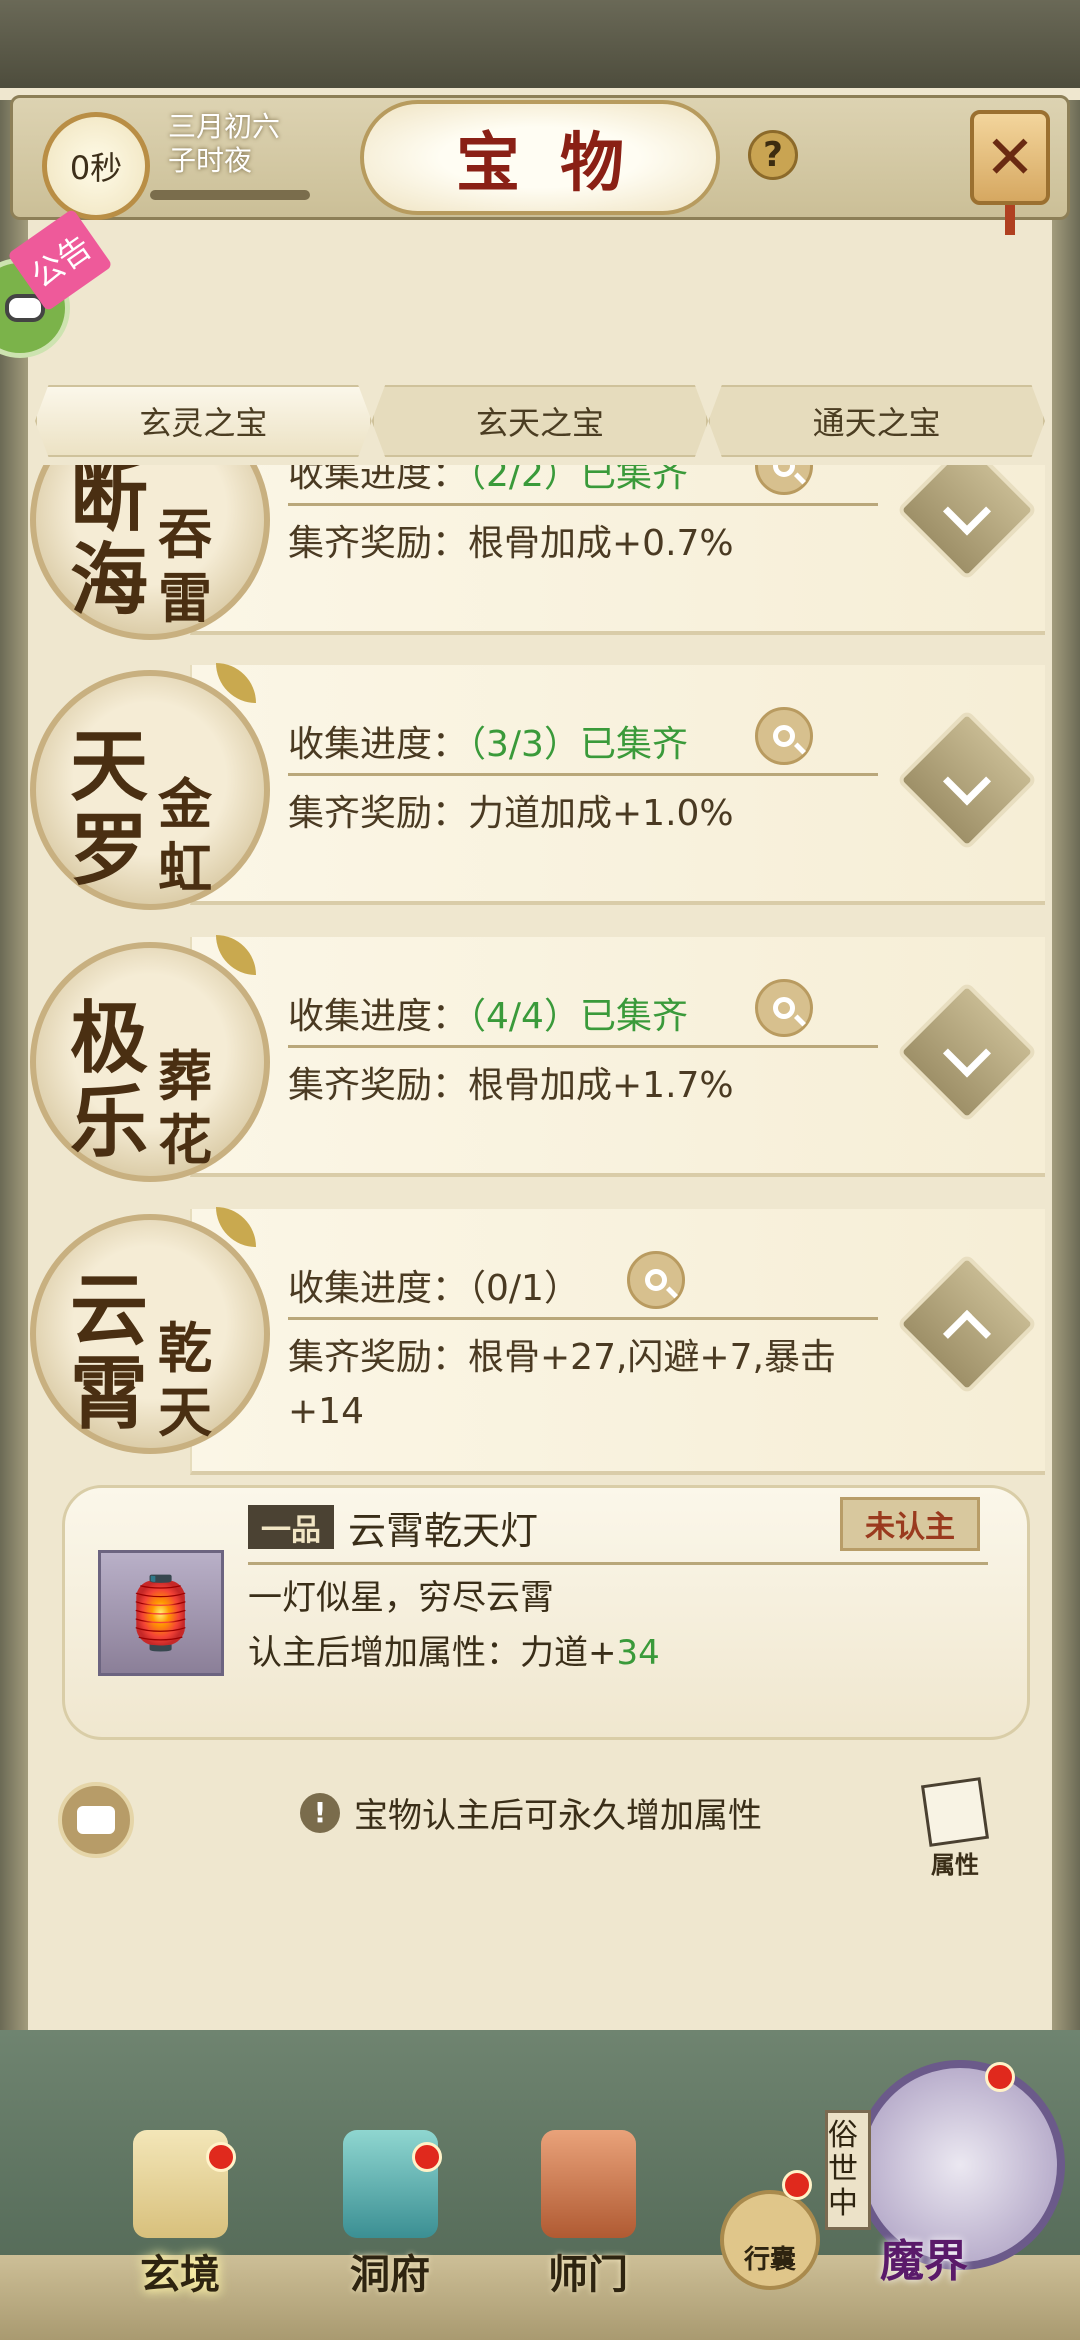  I want to click on tip-message: ! 宝物认主后可永久增加属性, so click(531, 1812).